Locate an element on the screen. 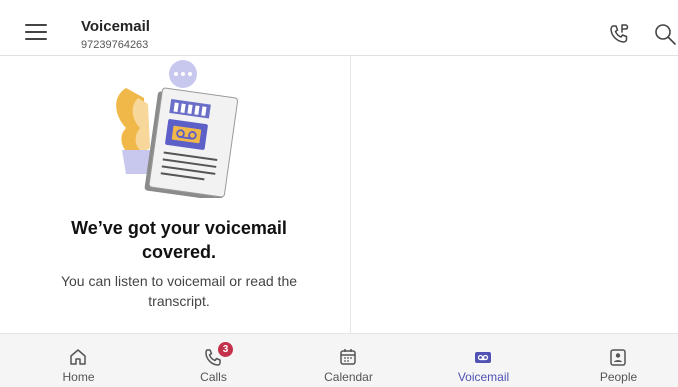 The width and height of the screenshot is (678, 387). nav-calendar: Calendar is located at coordinates (348, 360).